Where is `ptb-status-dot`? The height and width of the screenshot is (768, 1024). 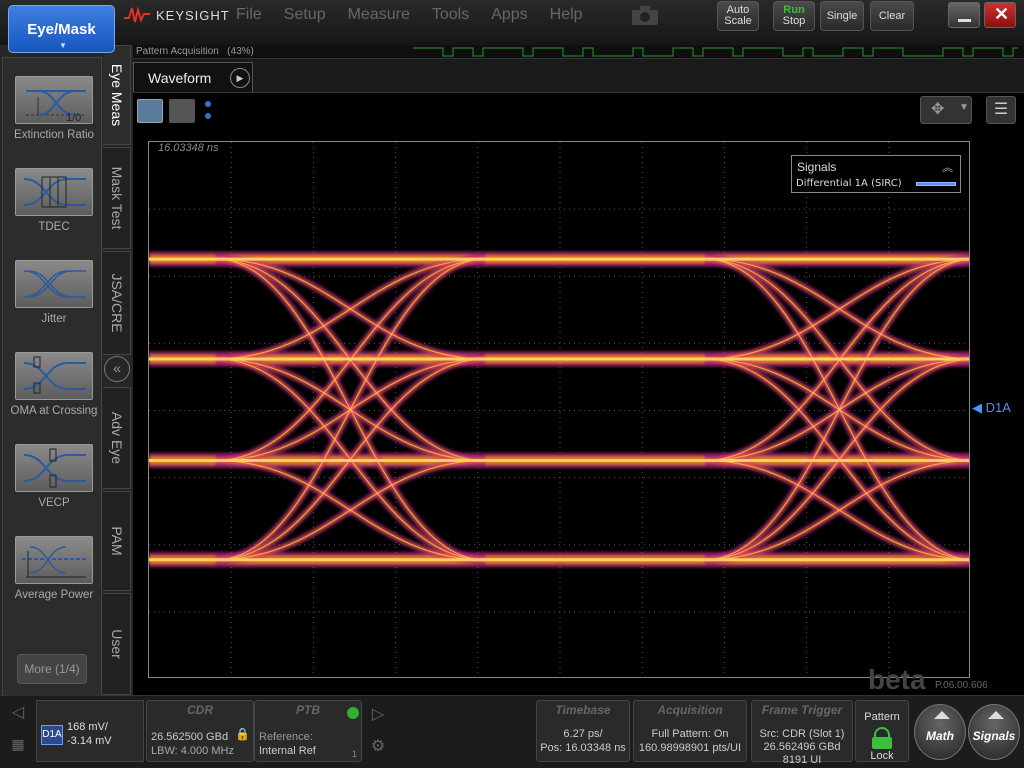 ptb-status-dot is located at coordinates (353, 713).